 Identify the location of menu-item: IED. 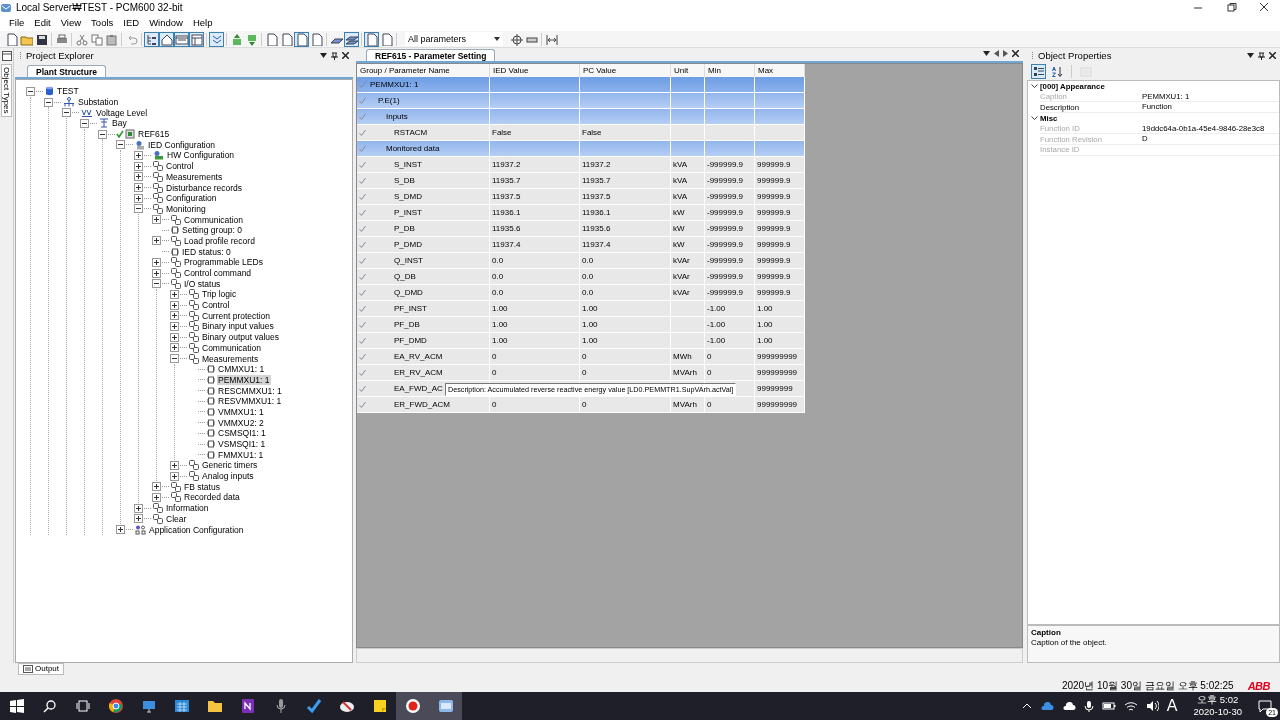
(131, 23).